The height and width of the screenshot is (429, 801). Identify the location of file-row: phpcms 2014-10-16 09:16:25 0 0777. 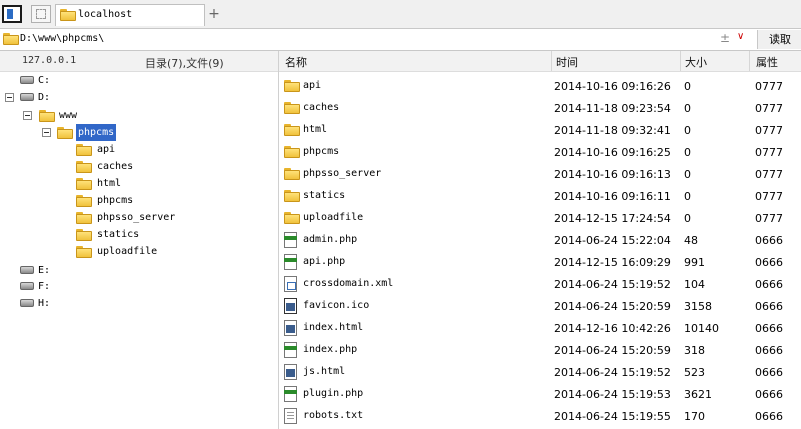
(540, 152).